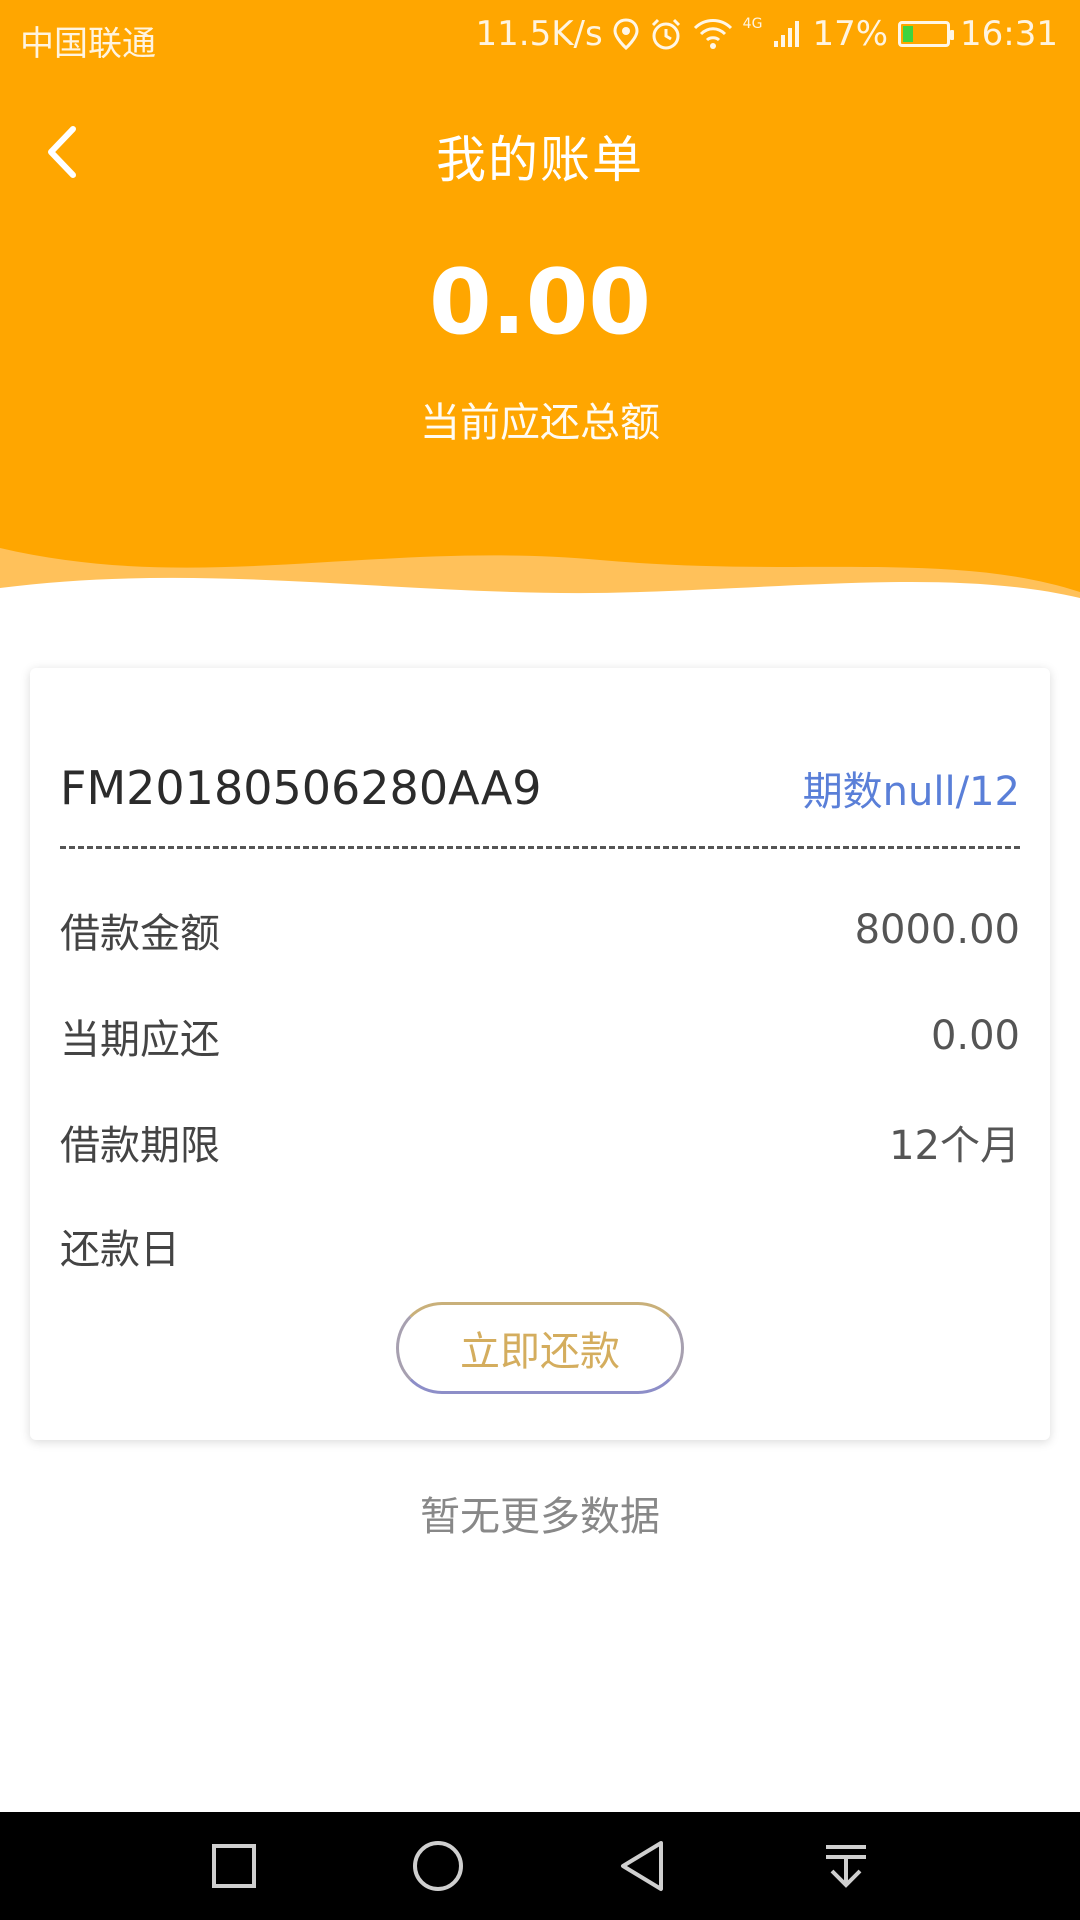  What do you see at coordinates (540, 160) in the screenshot?
I see `page-title: 我的账单` at bounding box center [540, 160].